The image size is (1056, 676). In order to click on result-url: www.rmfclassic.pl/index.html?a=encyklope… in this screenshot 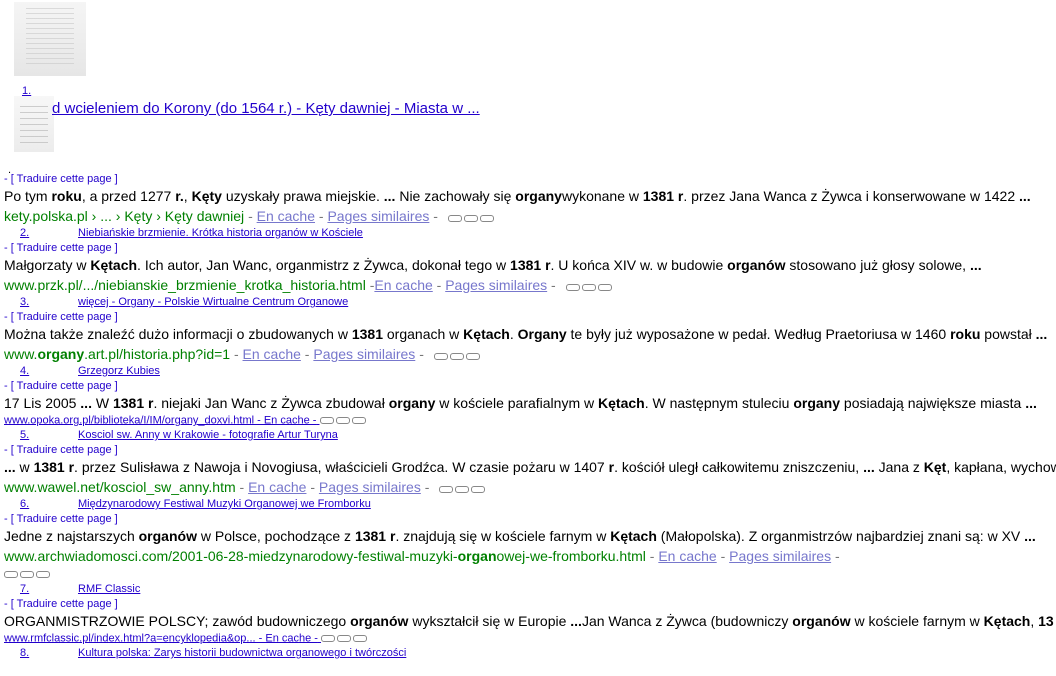, I will do `click(530, 638)`.